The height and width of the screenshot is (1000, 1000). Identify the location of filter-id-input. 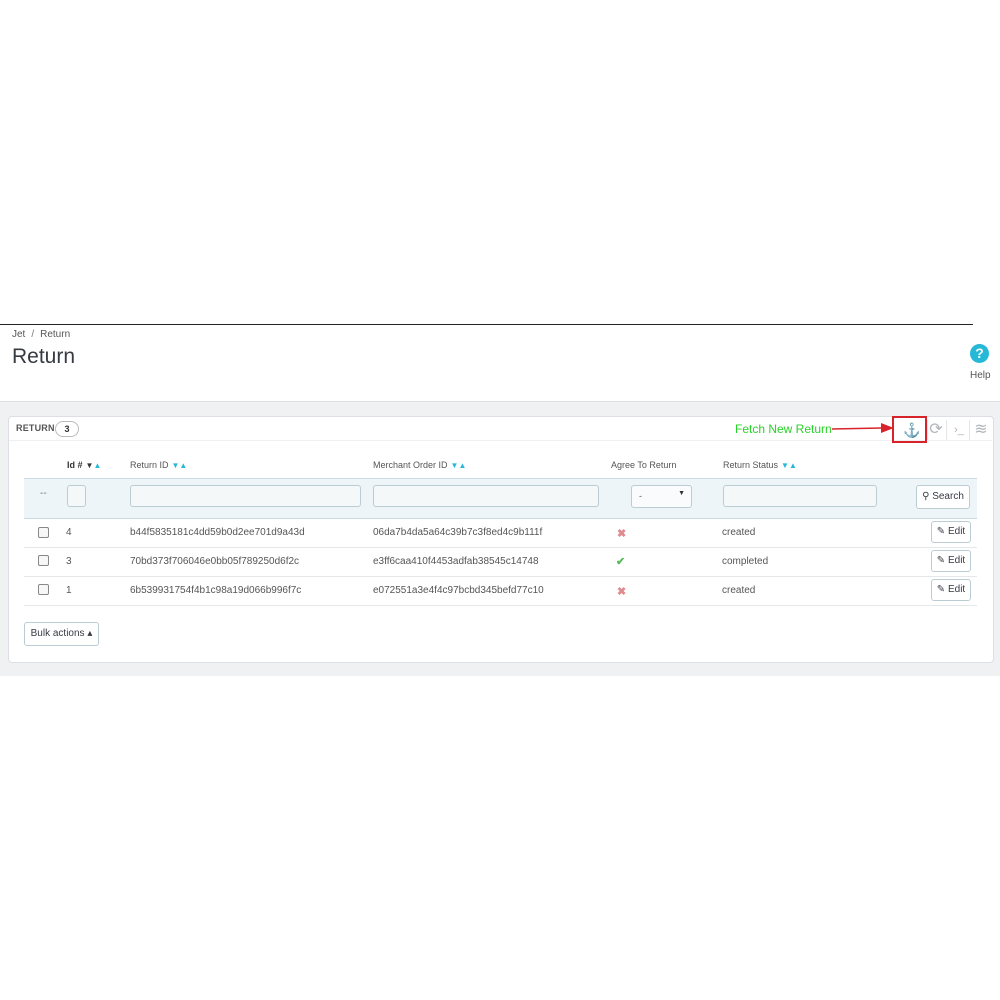
(76, 496).